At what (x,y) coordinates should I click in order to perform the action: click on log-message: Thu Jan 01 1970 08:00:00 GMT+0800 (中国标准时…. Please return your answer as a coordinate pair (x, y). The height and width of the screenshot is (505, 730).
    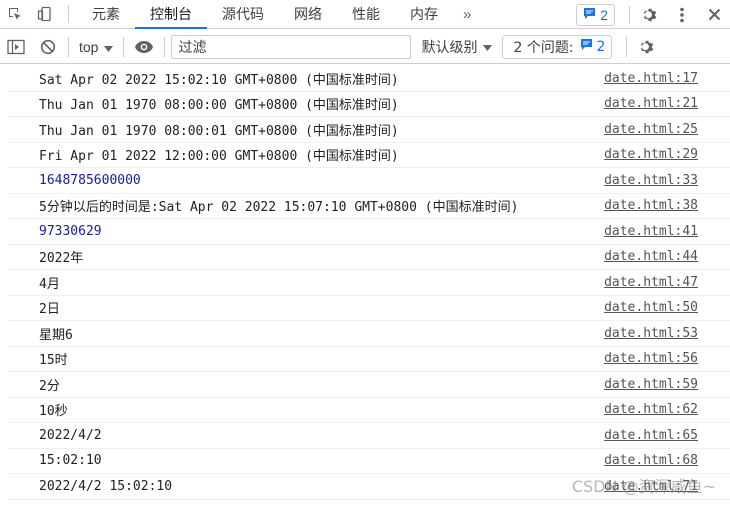
    Looking at the image, I should click on (219, 106).